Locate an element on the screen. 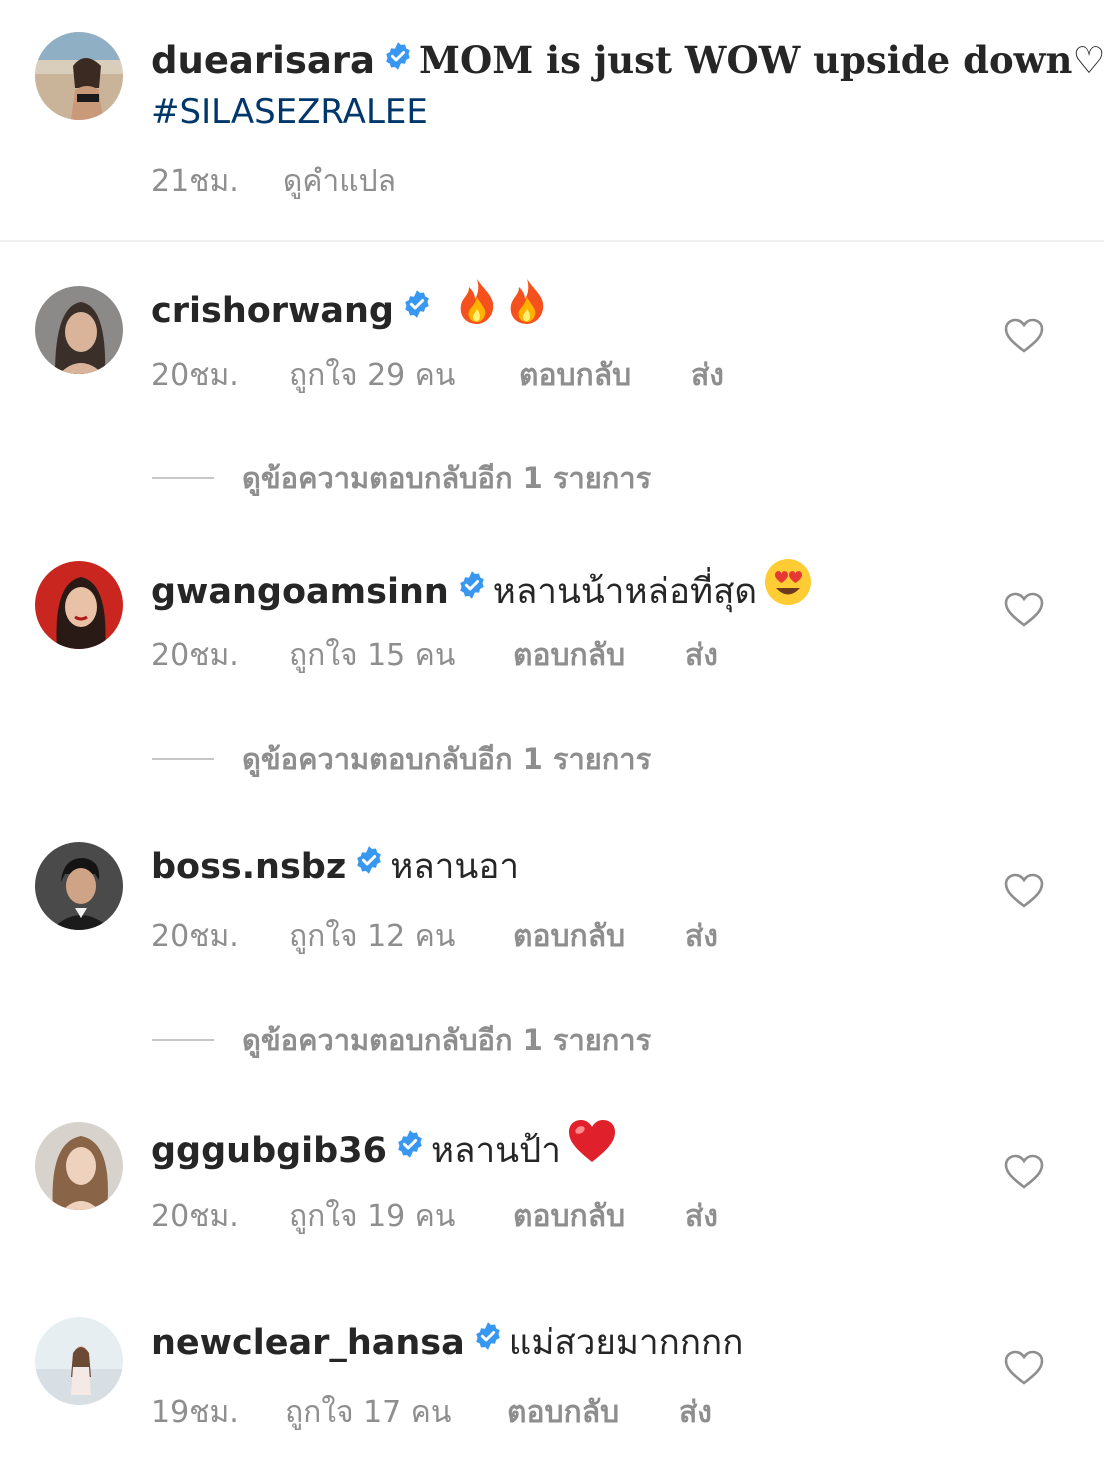  likes-count: ถูกใจ 19 คน is located at coordinates (401, 1216).